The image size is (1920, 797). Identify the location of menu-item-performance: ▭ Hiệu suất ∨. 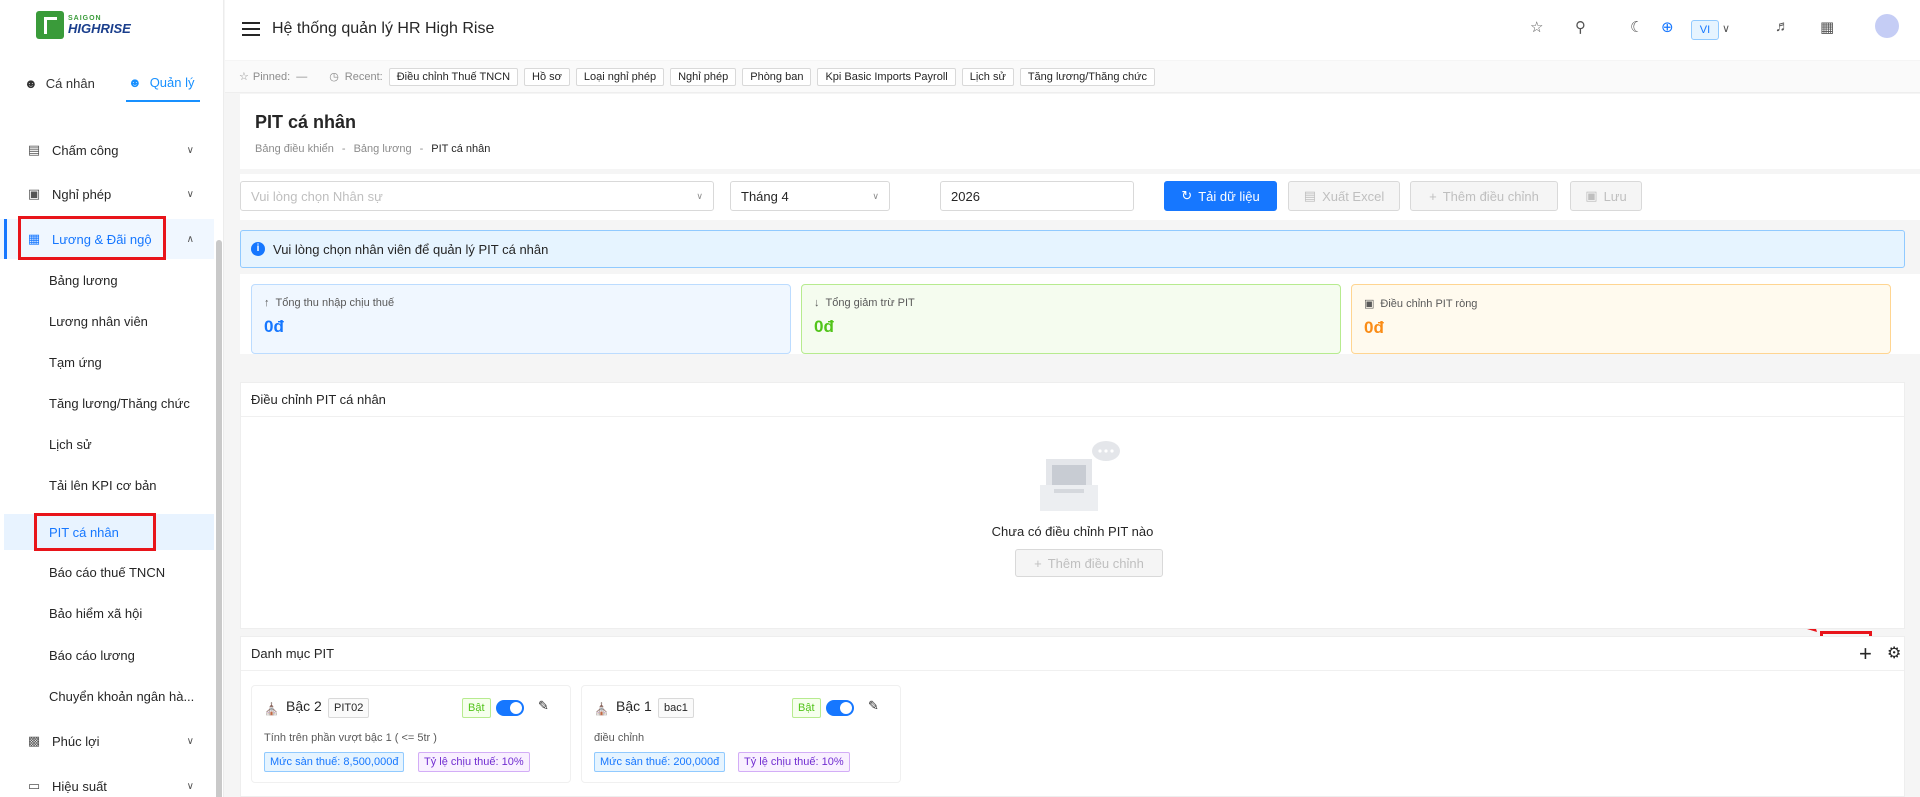
(107, 781).